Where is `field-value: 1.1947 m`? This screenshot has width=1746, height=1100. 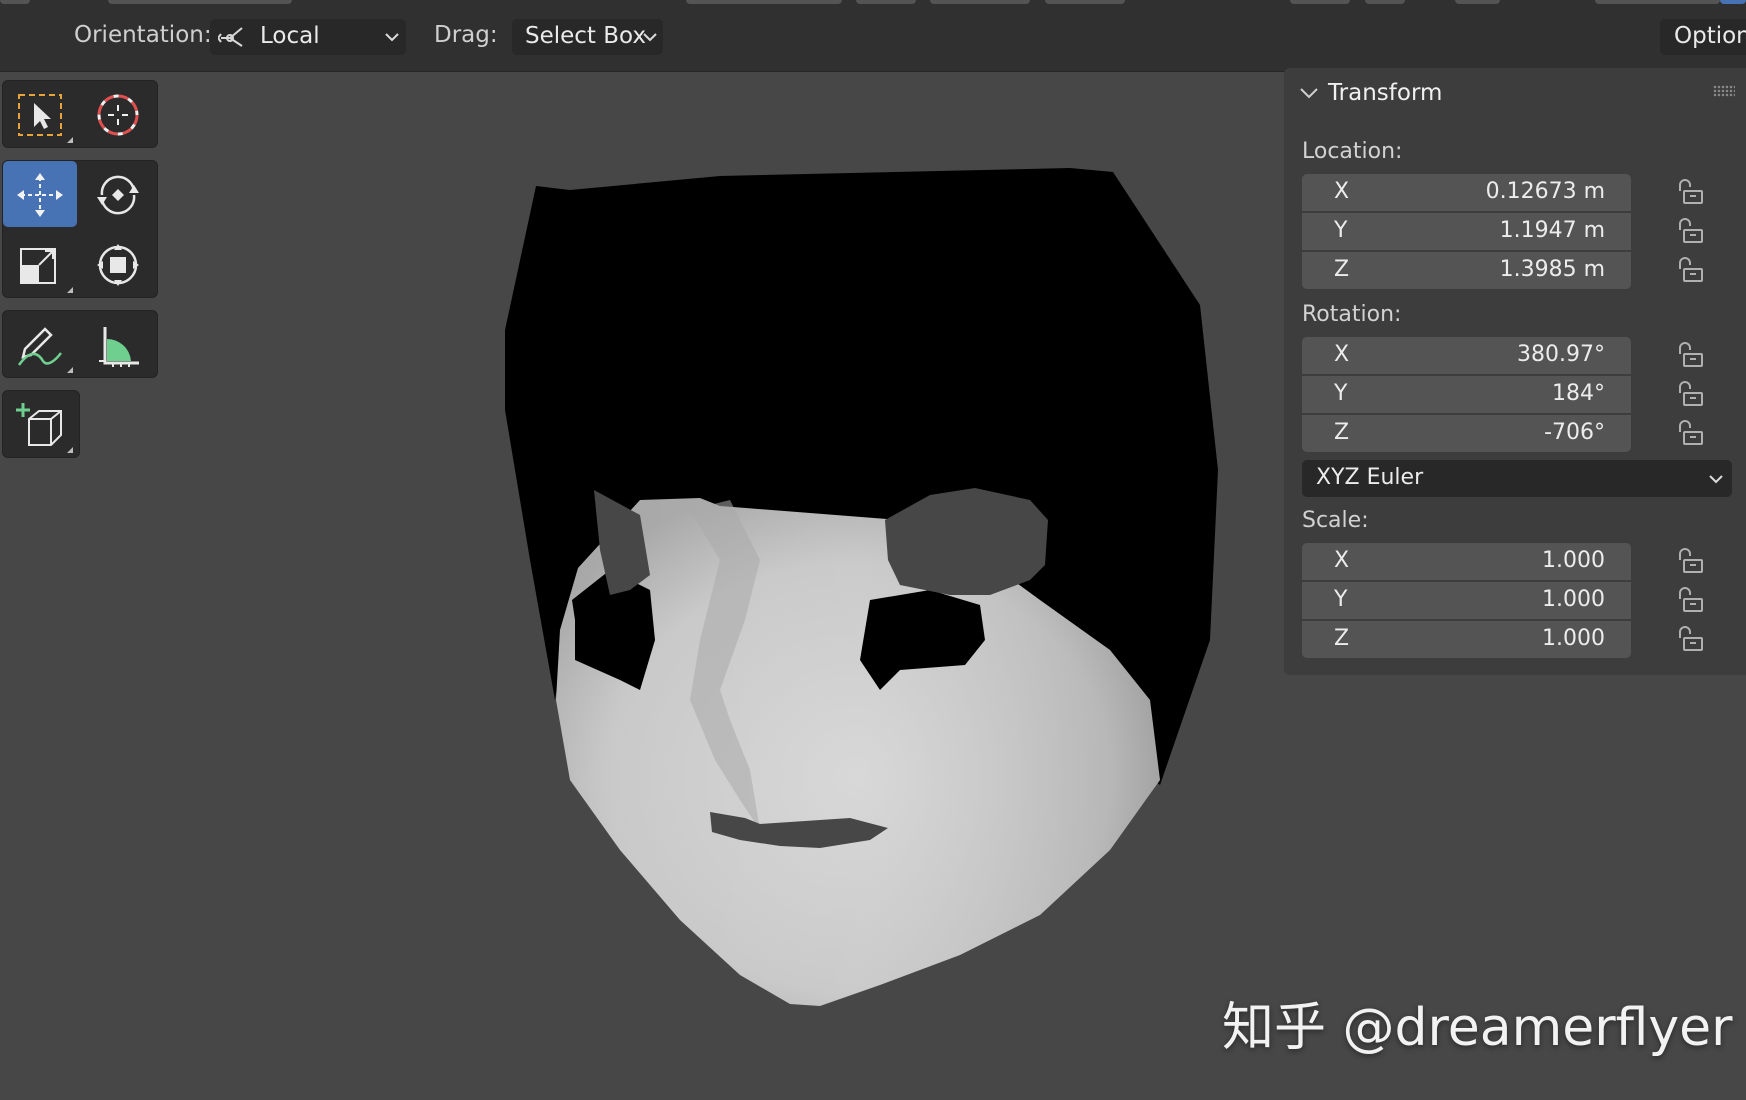
field-value: 1.1947 m is located at coordinates (1552, 230).